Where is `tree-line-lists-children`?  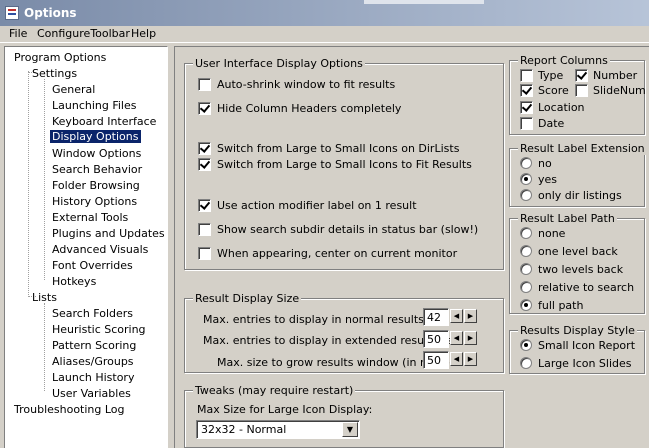 tree-line-lists-children is located at coordinates (44, 347).